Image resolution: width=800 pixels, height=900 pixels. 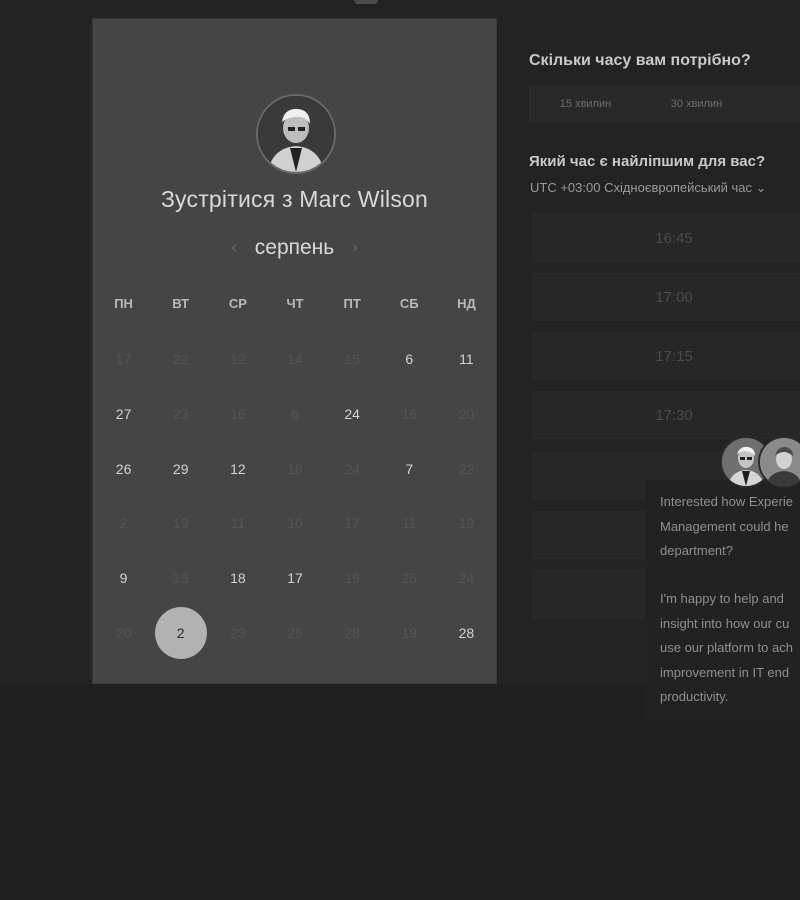 I want to click on weekday-label: СР, so click(x=237, y=303).